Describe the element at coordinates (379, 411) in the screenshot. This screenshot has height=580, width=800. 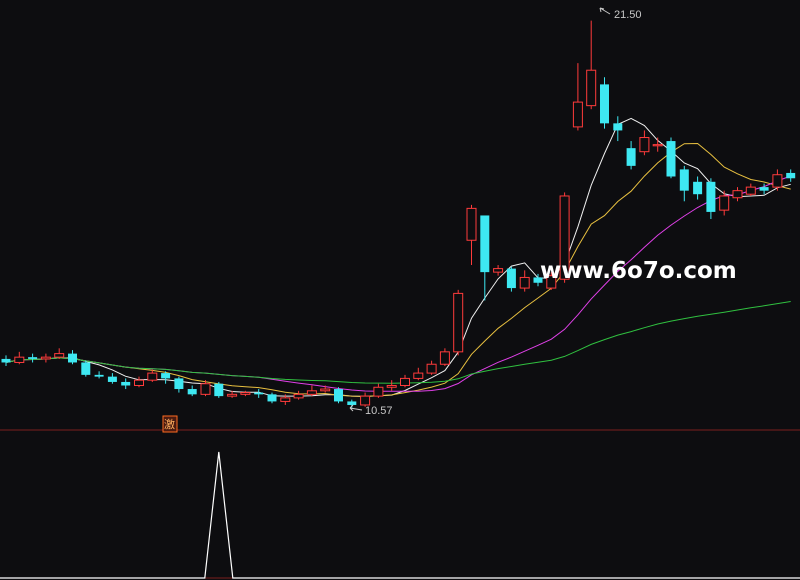
I see `low-price-label: 10.57` at that location.